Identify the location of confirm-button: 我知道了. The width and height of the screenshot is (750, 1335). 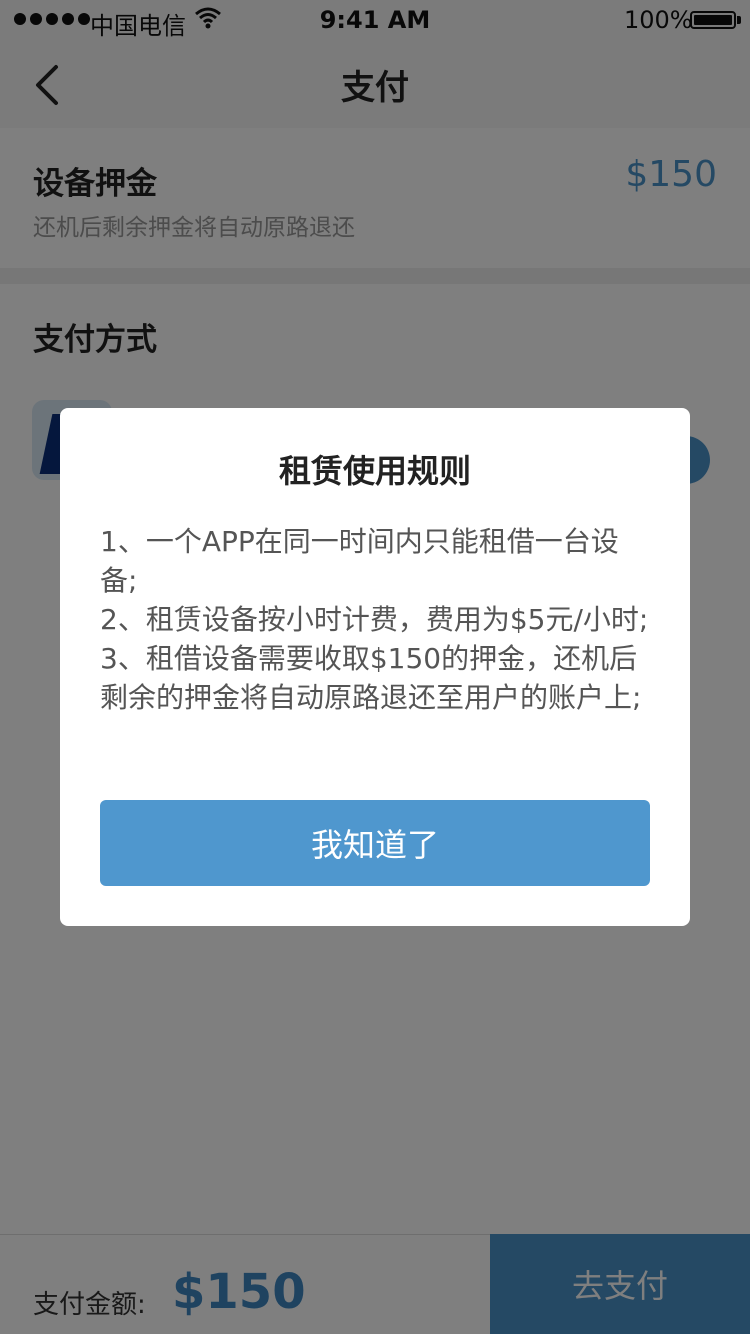
(375, 843).